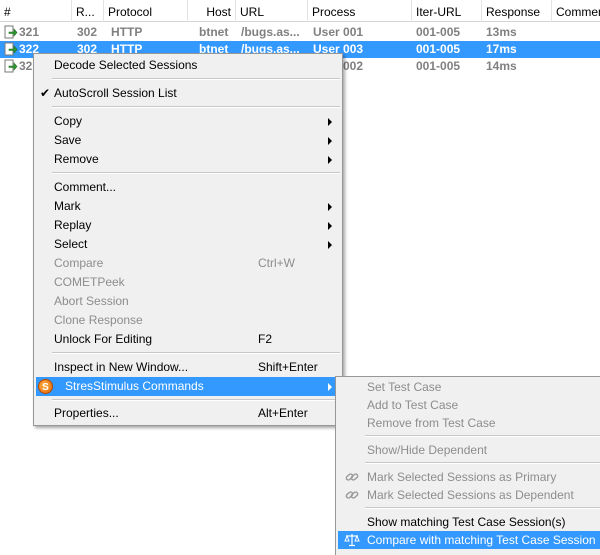  What do you see at coordinates (576, 11) in the screenshot?
I see `column-header-comments: Comment` at bounding box center [576, 11].